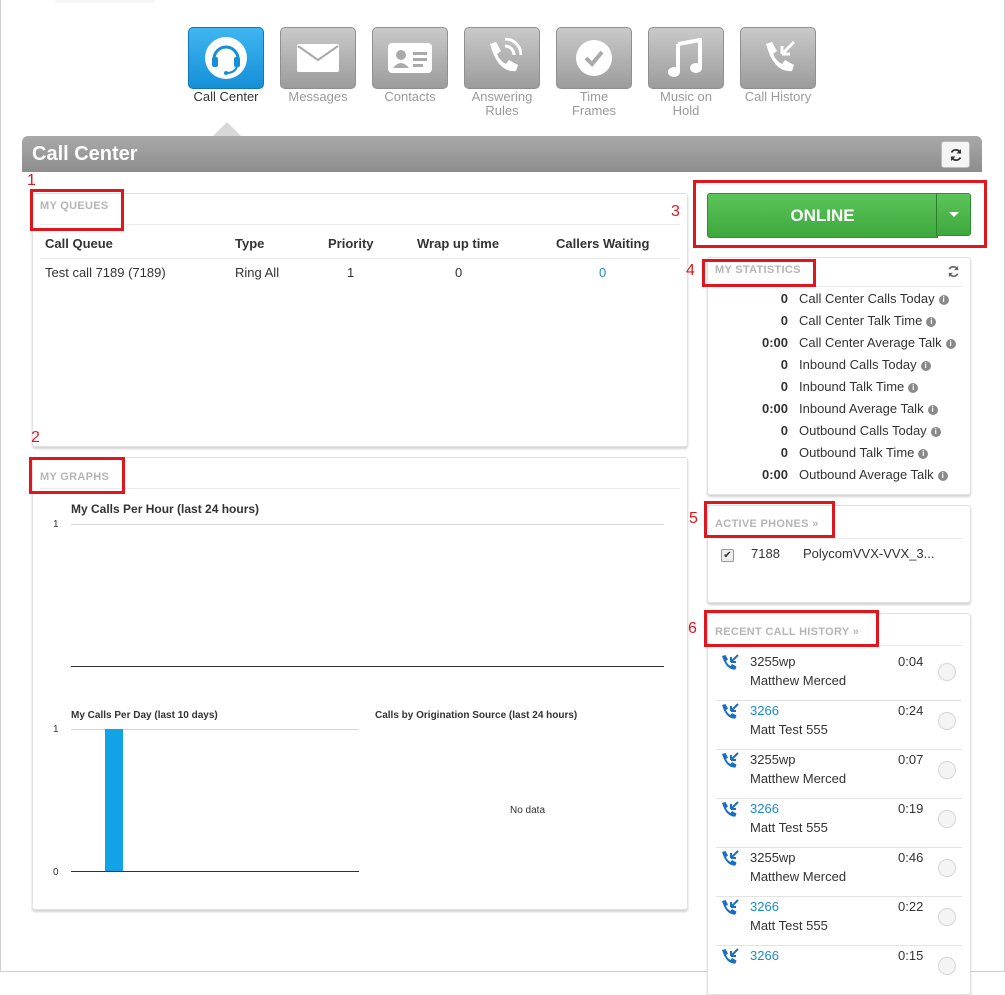 This screenshot has height=995, width=1005. I want to click on stat-label-group: Outbound Calls Today i, so click(870, 430).